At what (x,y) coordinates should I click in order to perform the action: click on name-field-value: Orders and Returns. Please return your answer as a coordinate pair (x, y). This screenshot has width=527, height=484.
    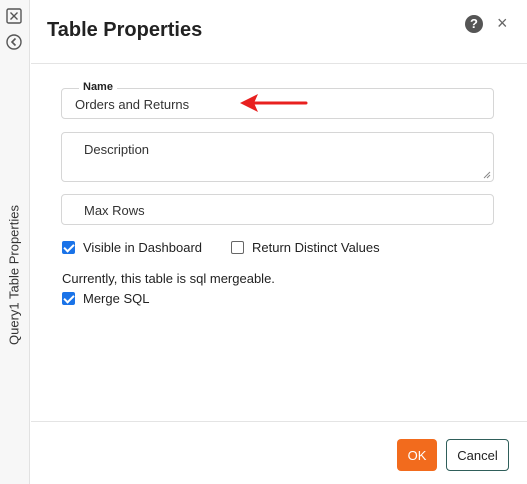
    Looking at the image, I should click on (132, 104).